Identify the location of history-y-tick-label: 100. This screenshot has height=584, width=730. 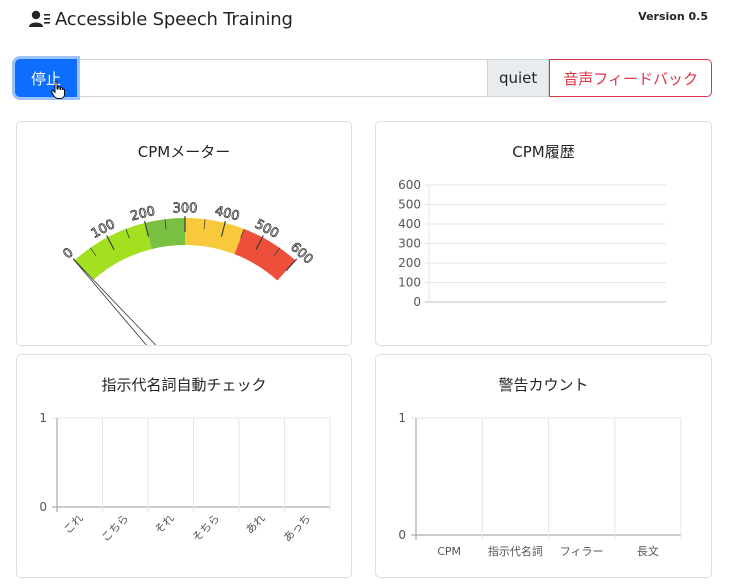
(409, 283).